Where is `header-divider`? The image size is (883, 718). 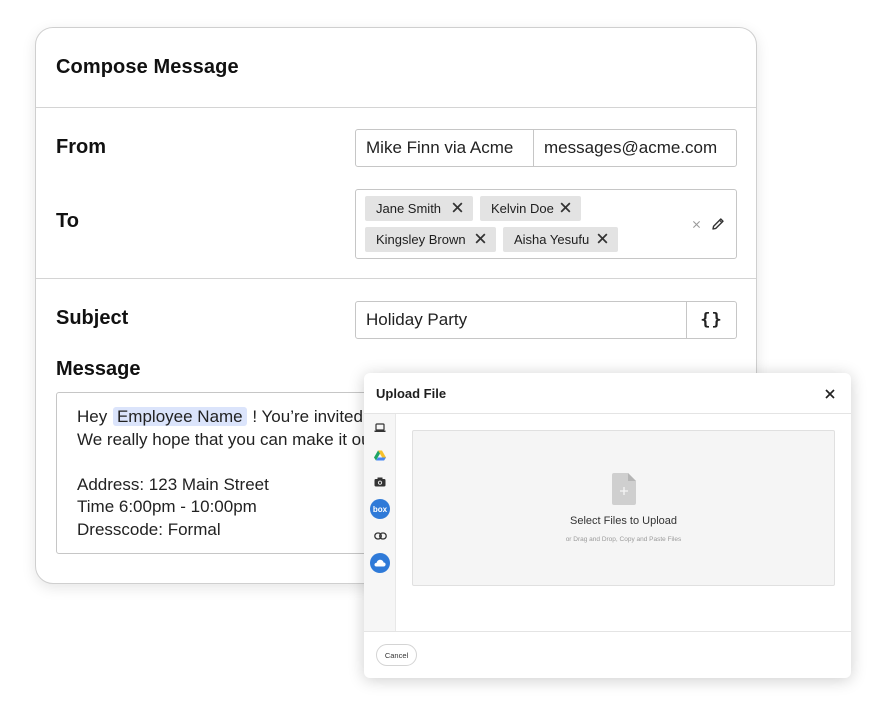 header-divider is located at coordinates (396, 107).